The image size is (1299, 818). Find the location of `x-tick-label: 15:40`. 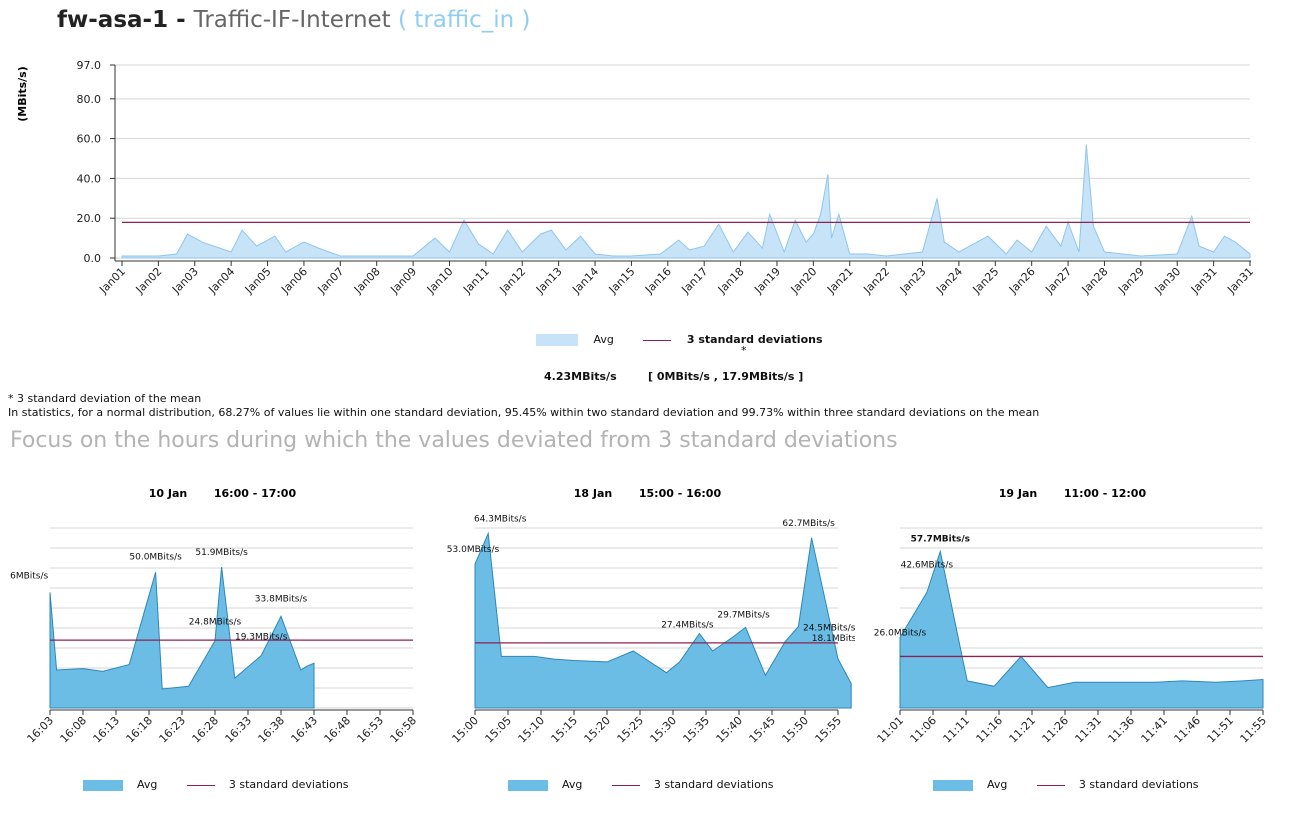

x-tick-label: 15:40 is located at coordinates (730, 730).